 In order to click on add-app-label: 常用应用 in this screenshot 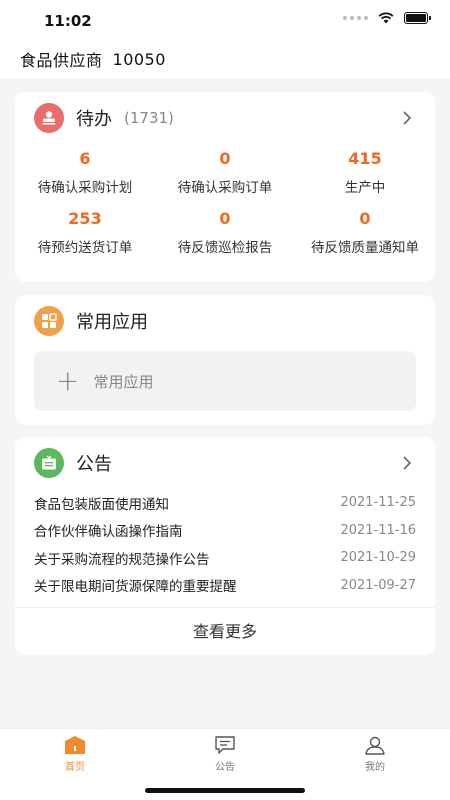, I will do `click(123, 381)`.